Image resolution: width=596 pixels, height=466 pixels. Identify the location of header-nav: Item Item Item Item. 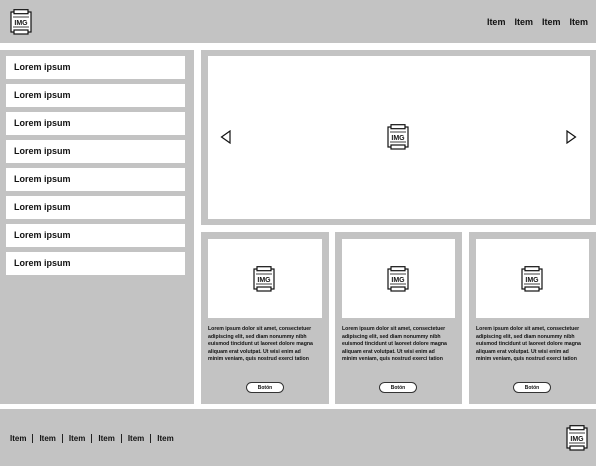
(537, 22).